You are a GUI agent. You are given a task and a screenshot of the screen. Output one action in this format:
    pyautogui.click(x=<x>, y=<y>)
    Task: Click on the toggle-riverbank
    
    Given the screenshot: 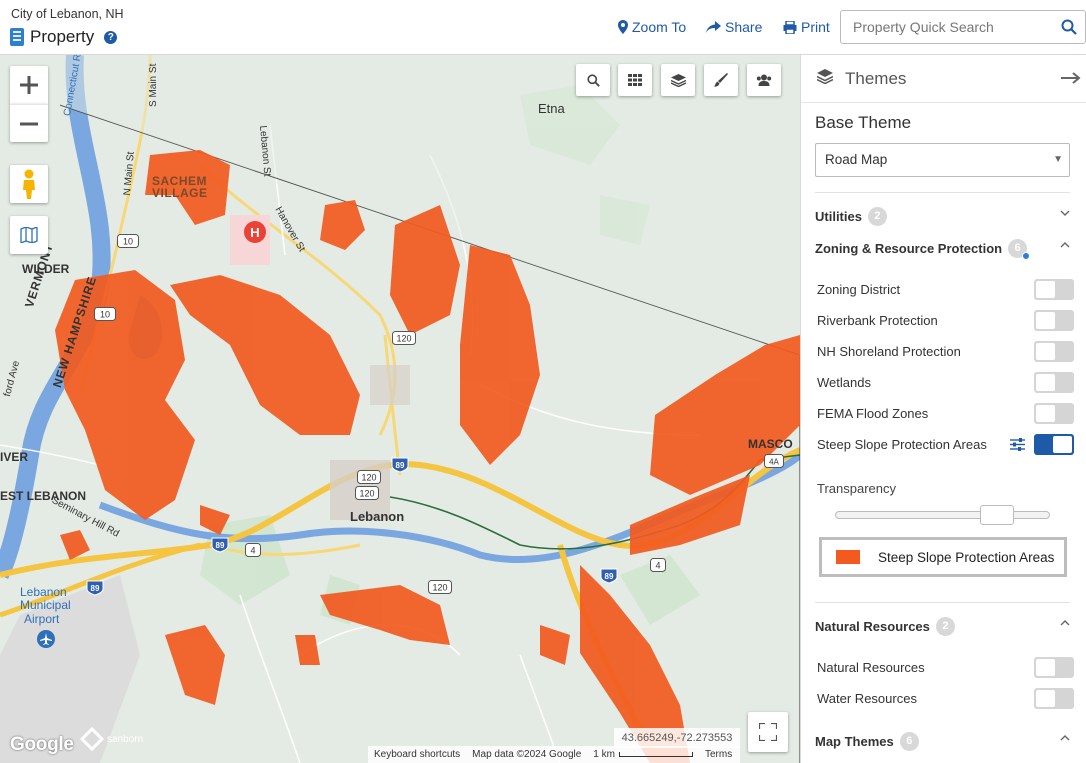 What is the action you would take?
    pyautogui.click(x=1054, y=320)
    